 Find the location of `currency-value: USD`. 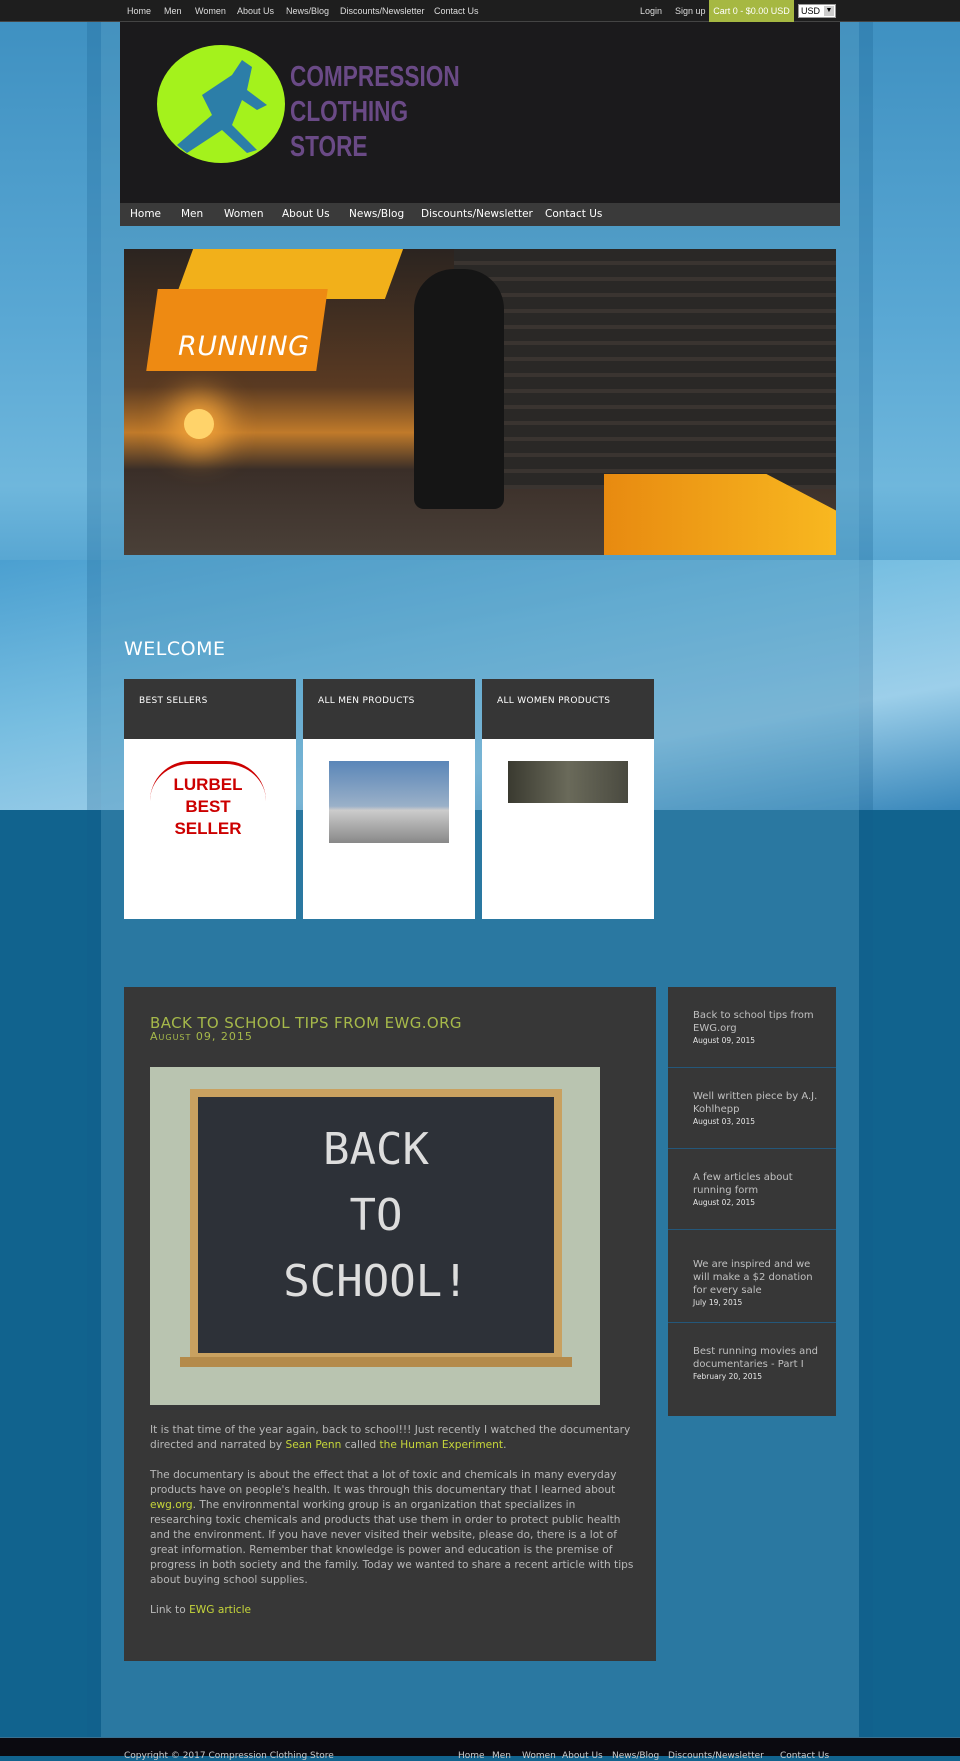

currency-value: USD is located at coordinates (811, 11).